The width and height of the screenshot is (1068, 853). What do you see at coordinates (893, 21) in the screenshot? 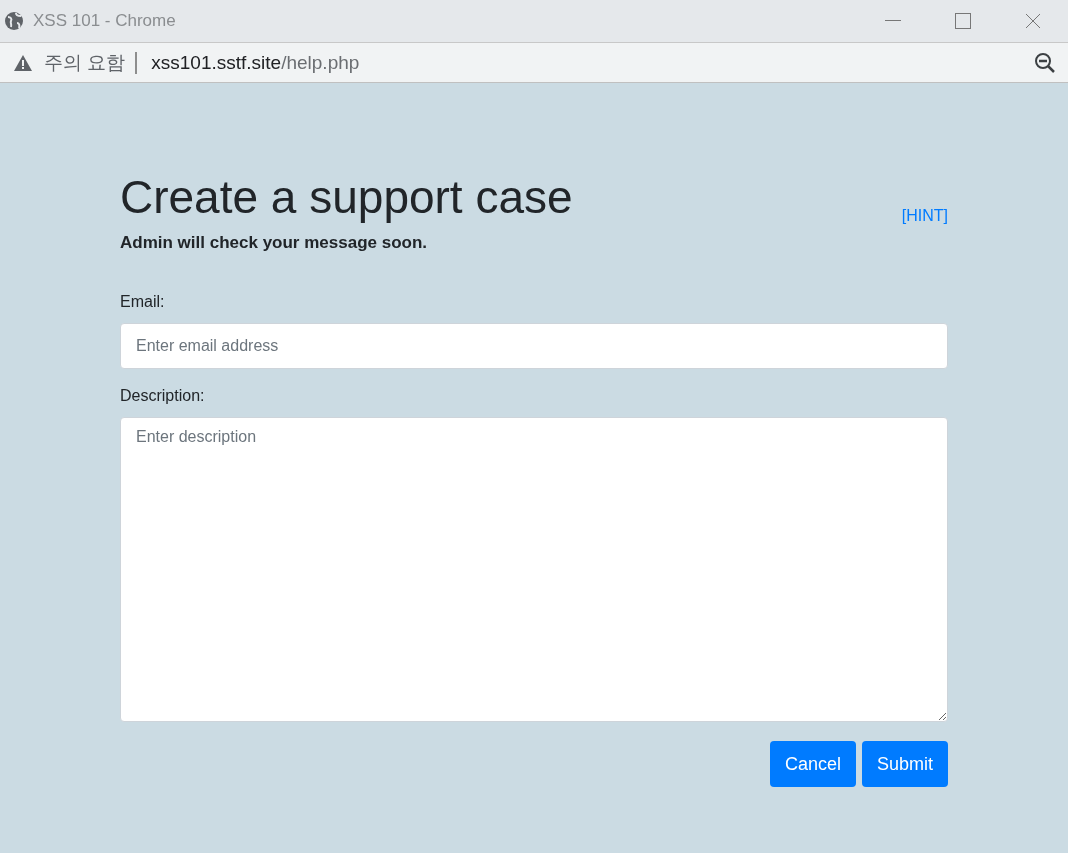
I see `minimize-icon` at bounding box center [893, 21].